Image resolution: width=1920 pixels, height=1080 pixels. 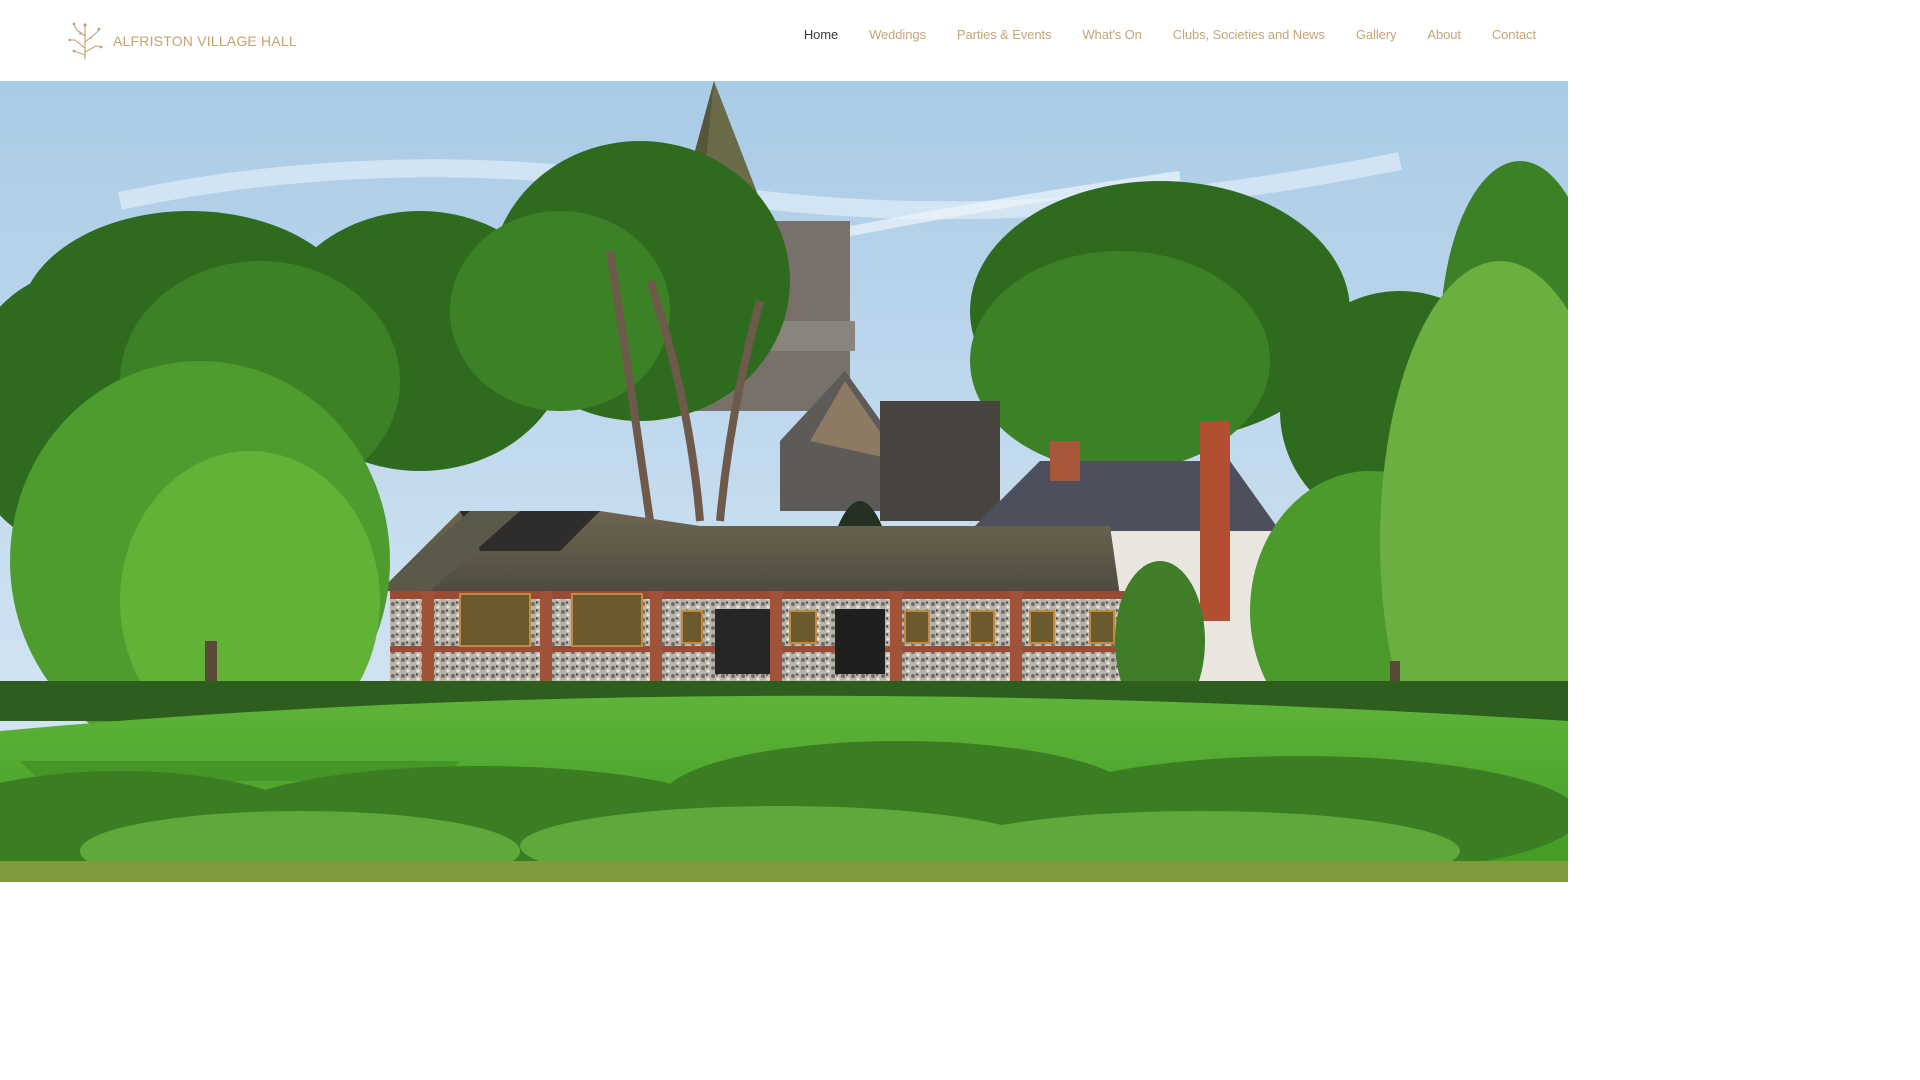 I want to click on nav-item-home: Home, so click(x=821, y=34).